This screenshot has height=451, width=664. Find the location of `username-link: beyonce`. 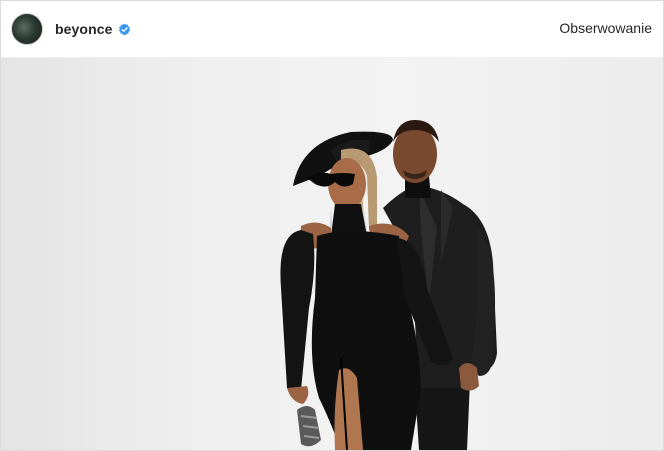

username-link: beyonce is located at coordinates (84, 29).